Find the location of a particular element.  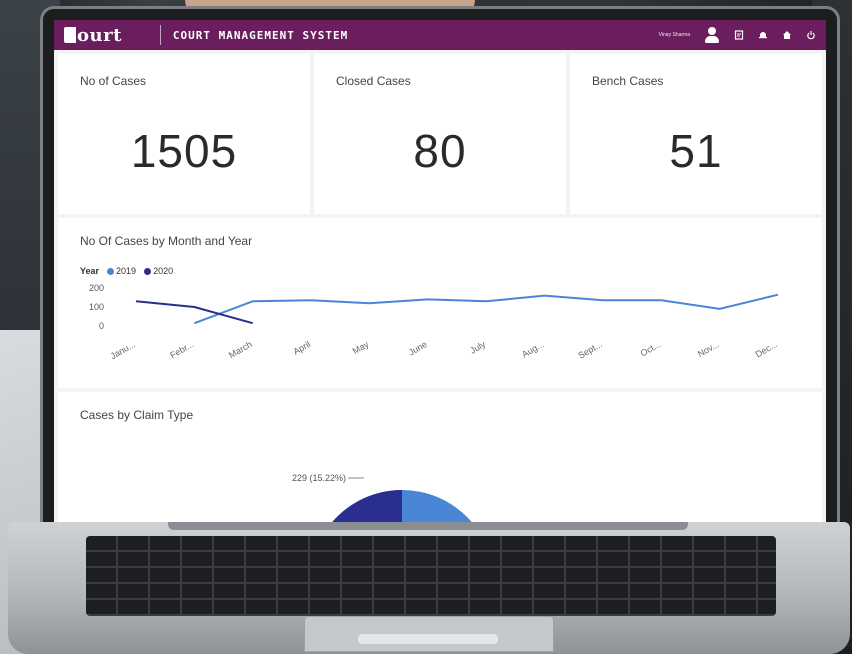

kpi-card-closed: Closed Cases 80 is located at coordinates (440, 134).